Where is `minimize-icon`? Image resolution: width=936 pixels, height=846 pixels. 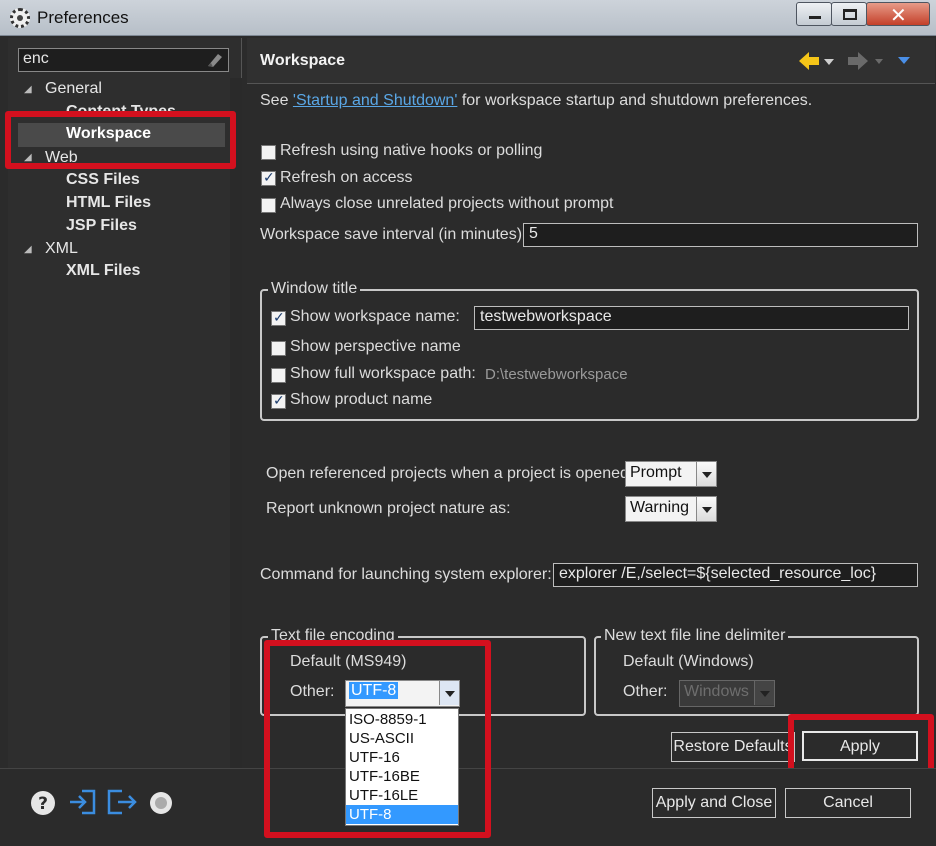
minimize-icon is located at coordinates (815, 17).